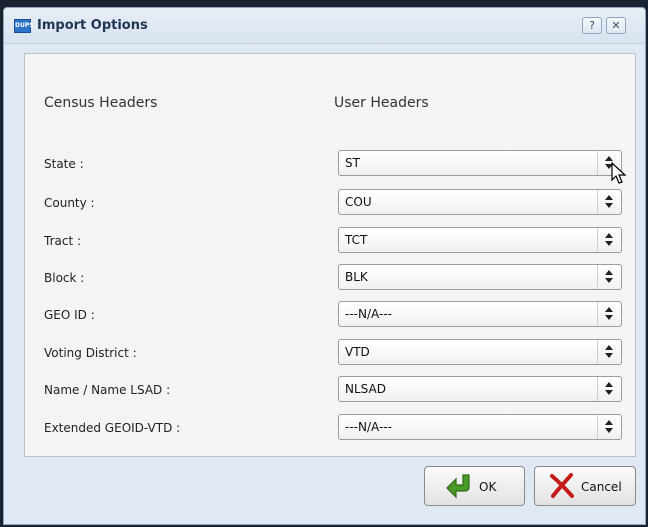 This screenshot has width=648, height=527. I want to click on geo-id-value: ---N/A---, so click(368, 314).